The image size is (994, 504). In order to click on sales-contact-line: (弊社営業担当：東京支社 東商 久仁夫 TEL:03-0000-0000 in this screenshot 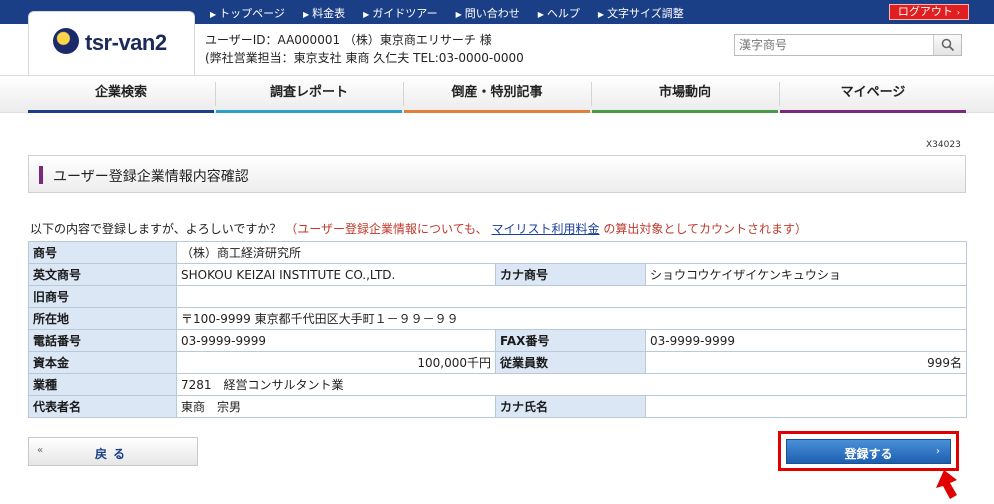, I will do `click(364, 58)`.